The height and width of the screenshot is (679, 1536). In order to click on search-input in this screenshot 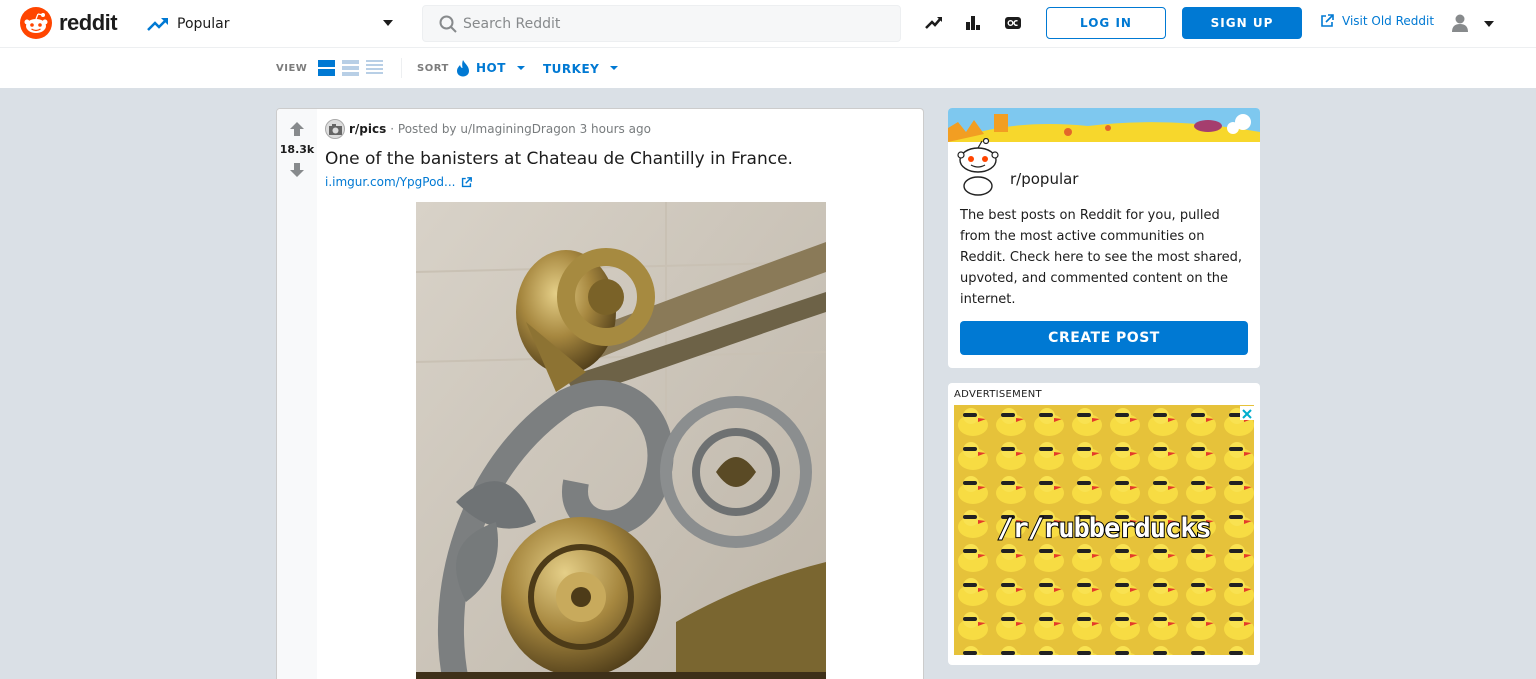, I will do `click(673, 23)`.